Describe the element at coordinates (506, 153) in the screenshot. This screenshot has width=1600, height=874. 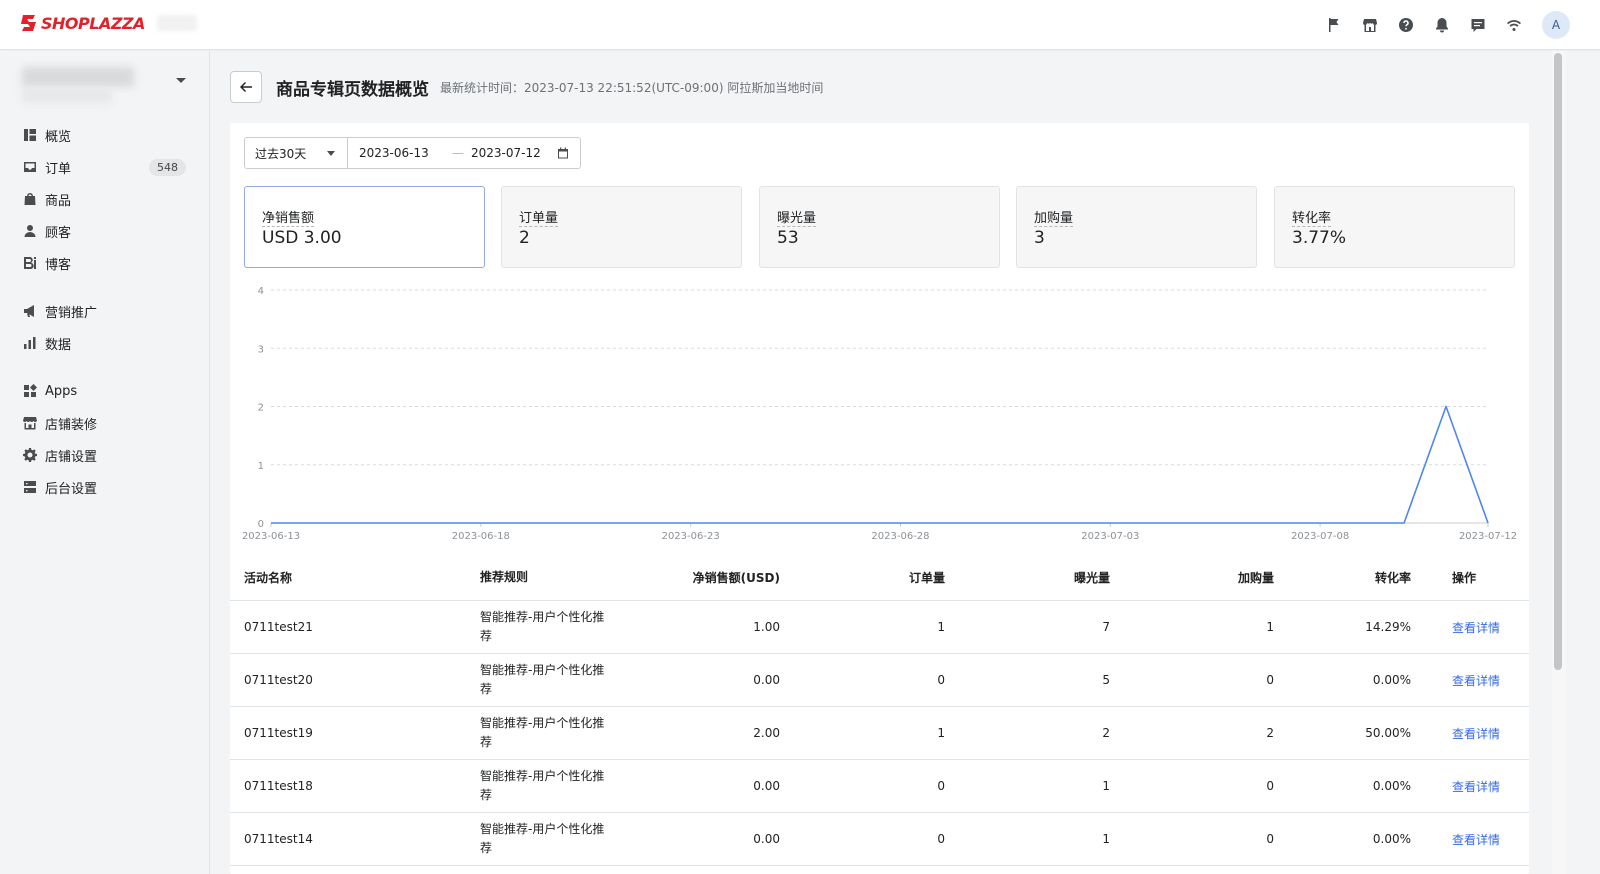
I see `end-date-input: 2023-07-12` at that location.